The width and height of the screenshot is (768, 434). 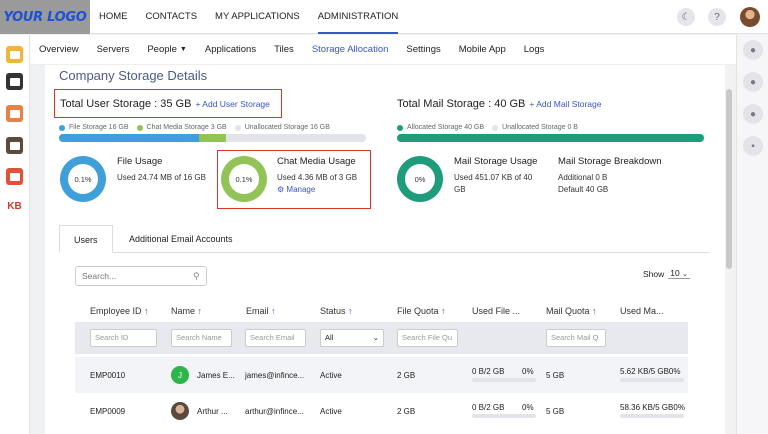 I want to click on add-user-storage-link: + Add User Storage, so click(x=232, y=104).